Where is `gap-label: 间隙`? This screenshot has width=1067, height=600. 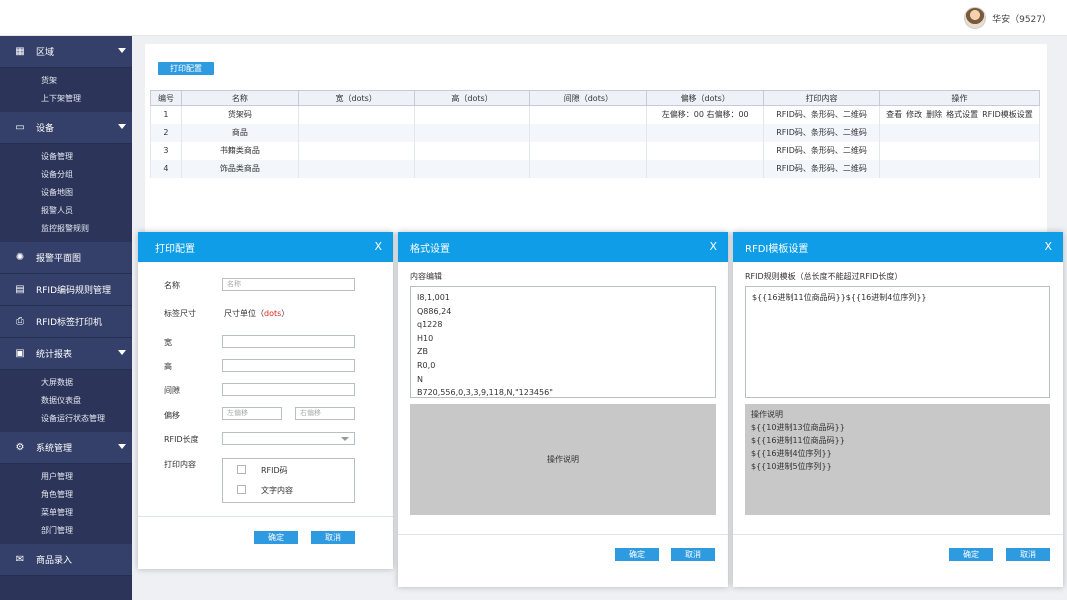
gap-label: 间隙 is located at coordinates (172, 390).